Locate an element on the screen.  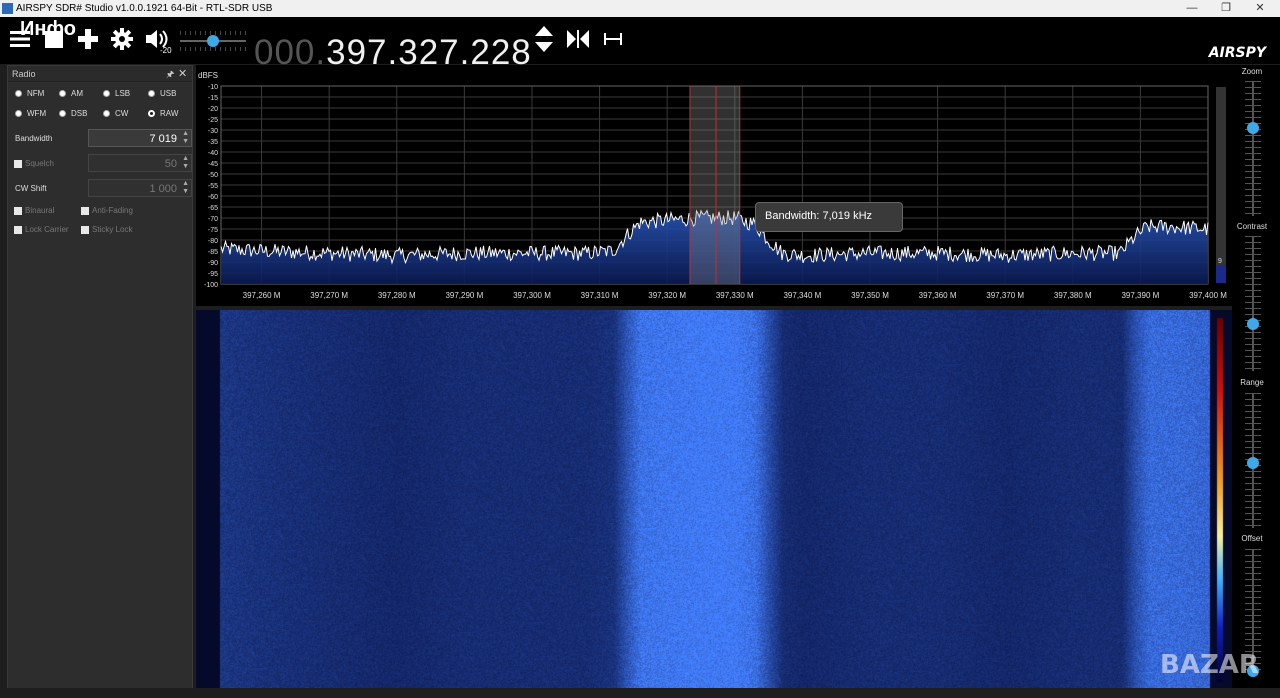
mode-radio-label: AM is located at coordinates (77, 93).